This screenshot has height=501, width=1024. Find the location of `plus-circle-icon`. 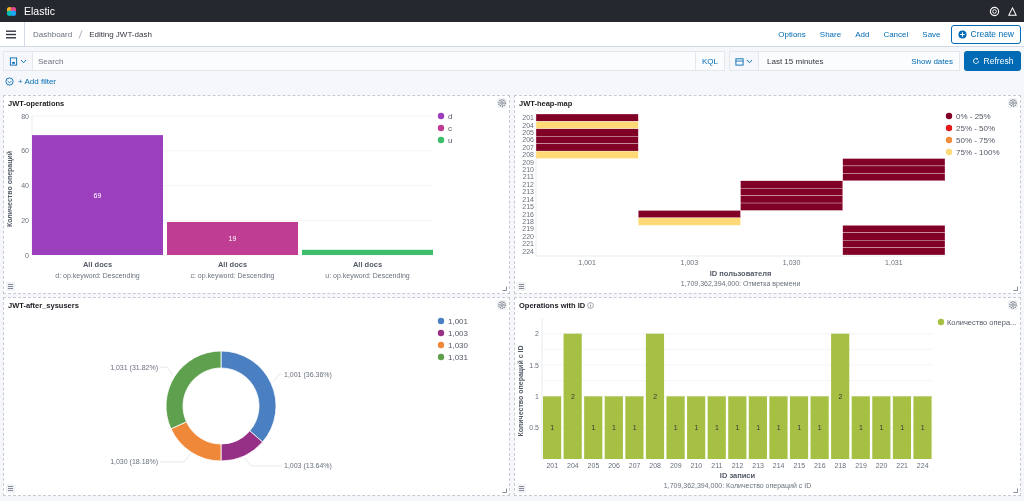

plus-circle-icon is located at coordinates (962, 34).